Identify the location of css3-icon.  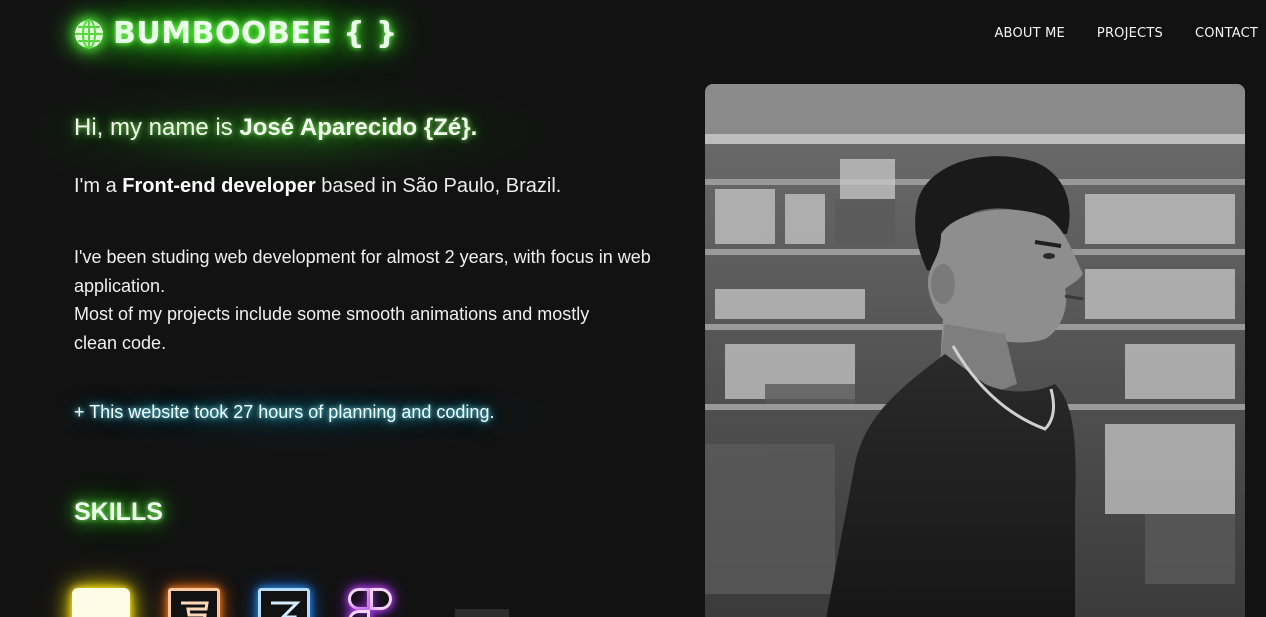
(284, 602).